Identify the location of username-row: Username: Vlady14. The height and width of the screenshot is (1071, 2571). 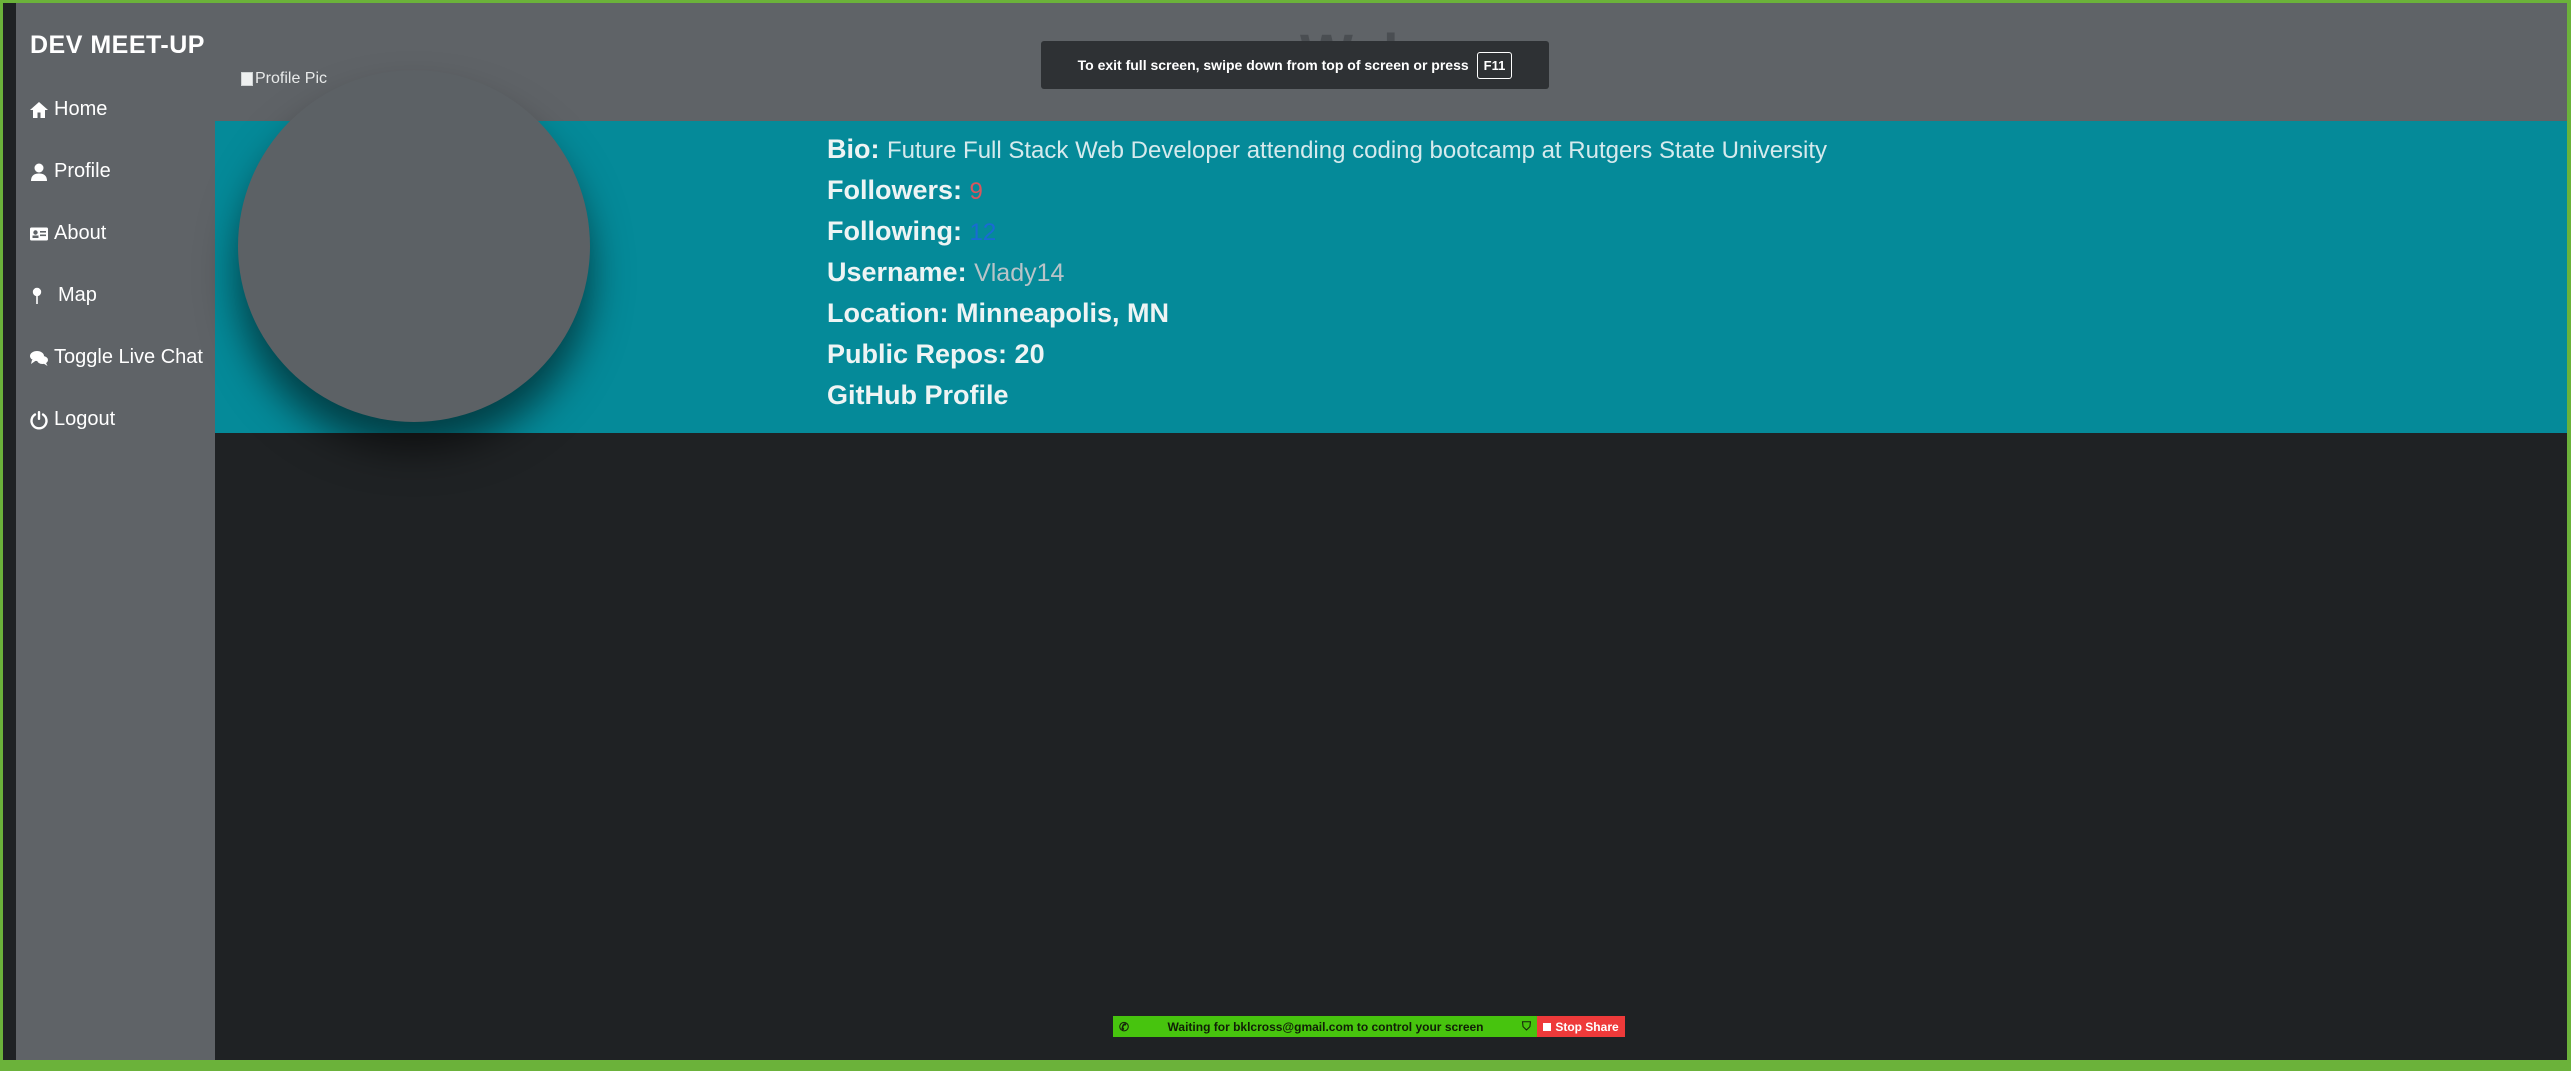
(945, 272).